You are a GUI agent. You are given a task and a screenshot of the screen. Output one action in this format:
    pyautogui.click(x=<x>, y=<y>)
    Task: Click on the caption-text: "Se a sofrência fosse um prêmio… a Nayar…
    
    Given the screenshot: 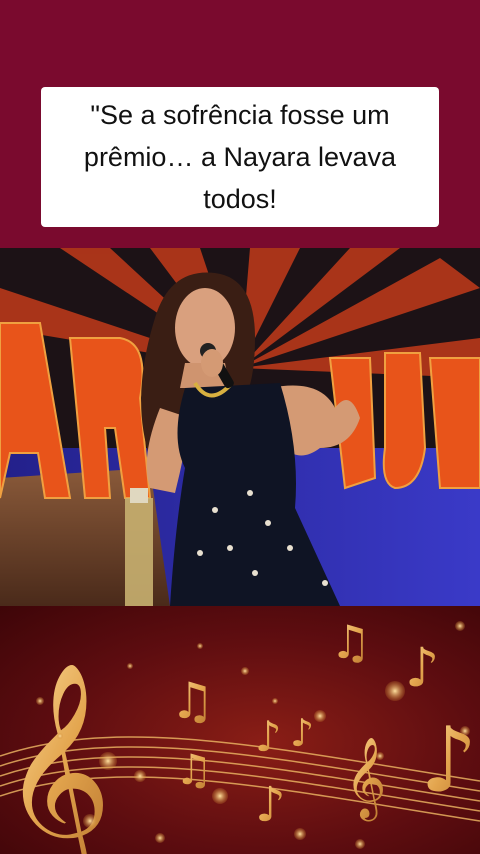 What is the action you would take?
    pyautogui.click(x=240, y=157)
    